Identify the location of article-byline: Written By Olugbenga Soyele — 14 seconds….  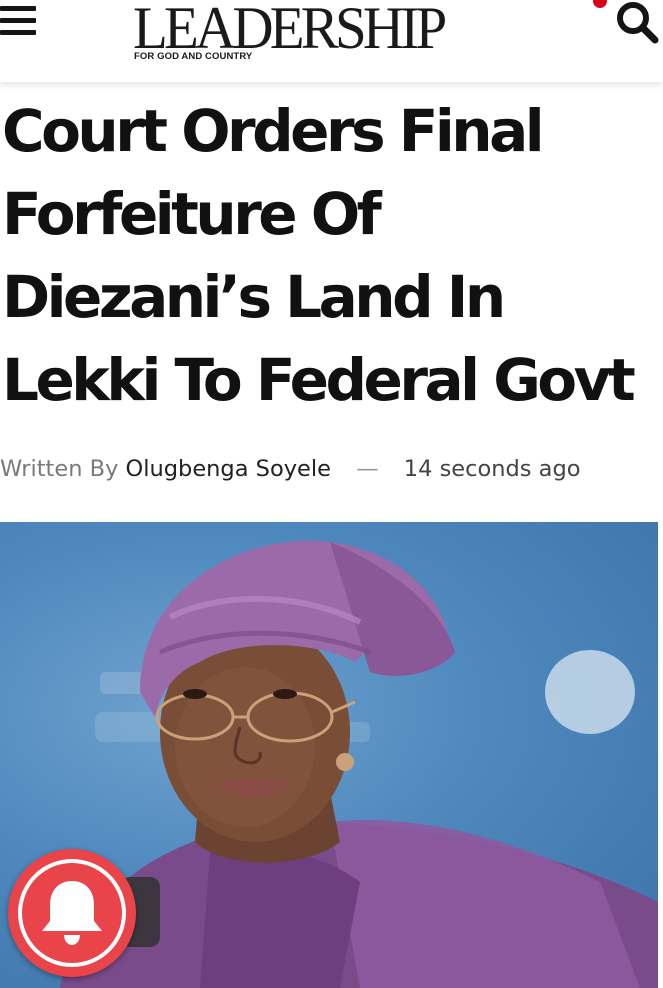
(331, 469).